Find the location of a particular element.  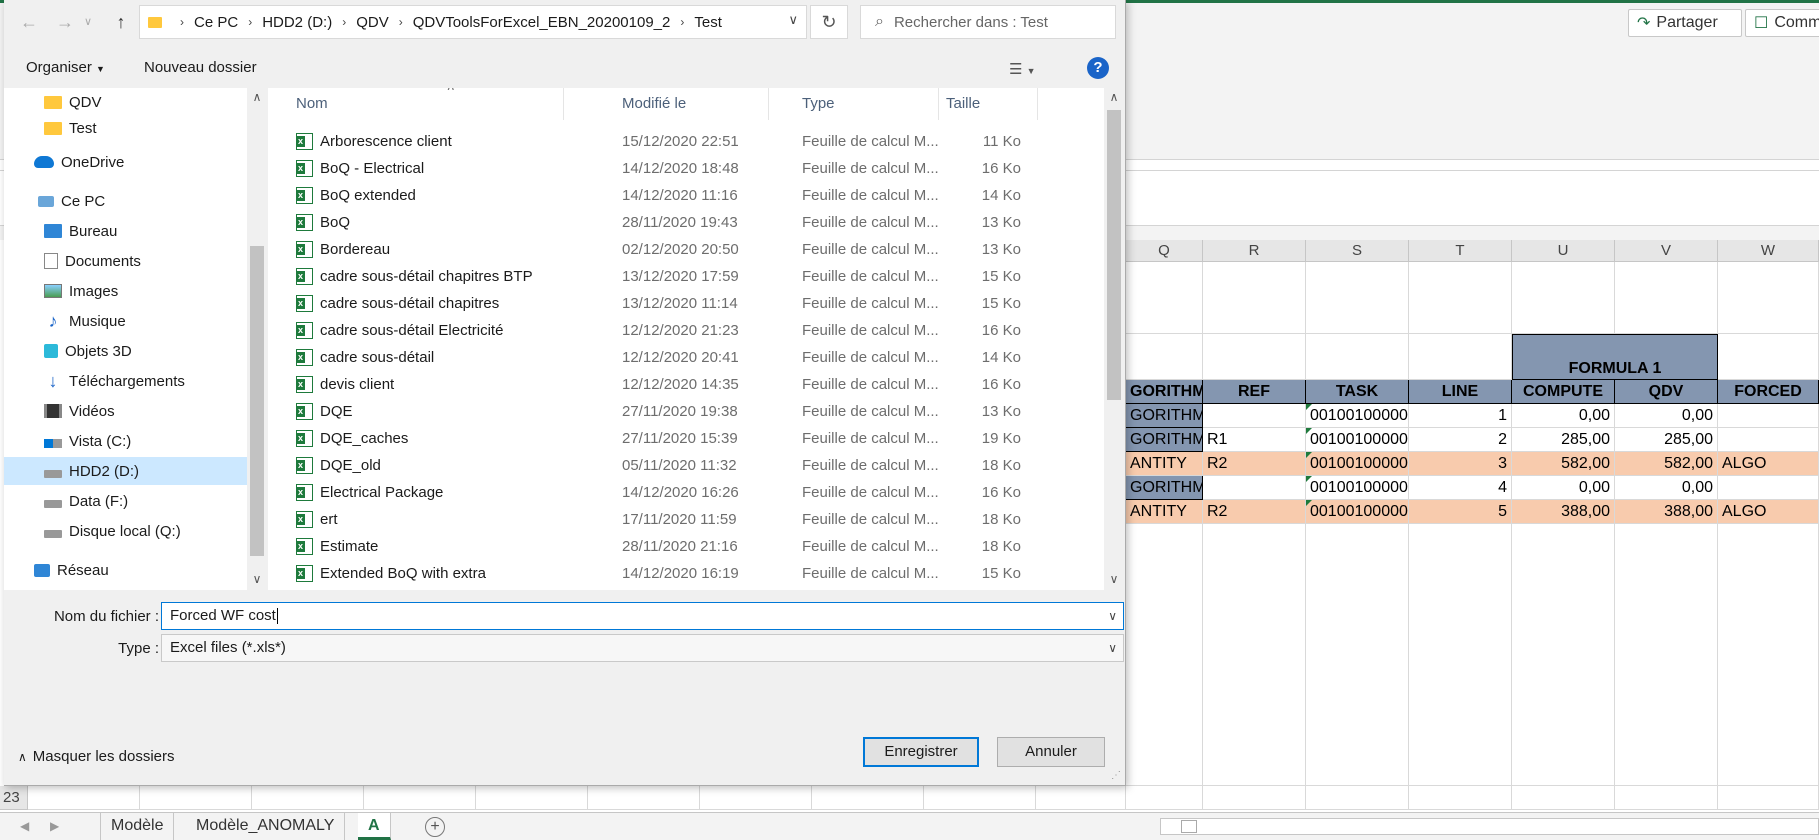

table-cell-compute: 285,00 is located at coordinates (1563, 440).